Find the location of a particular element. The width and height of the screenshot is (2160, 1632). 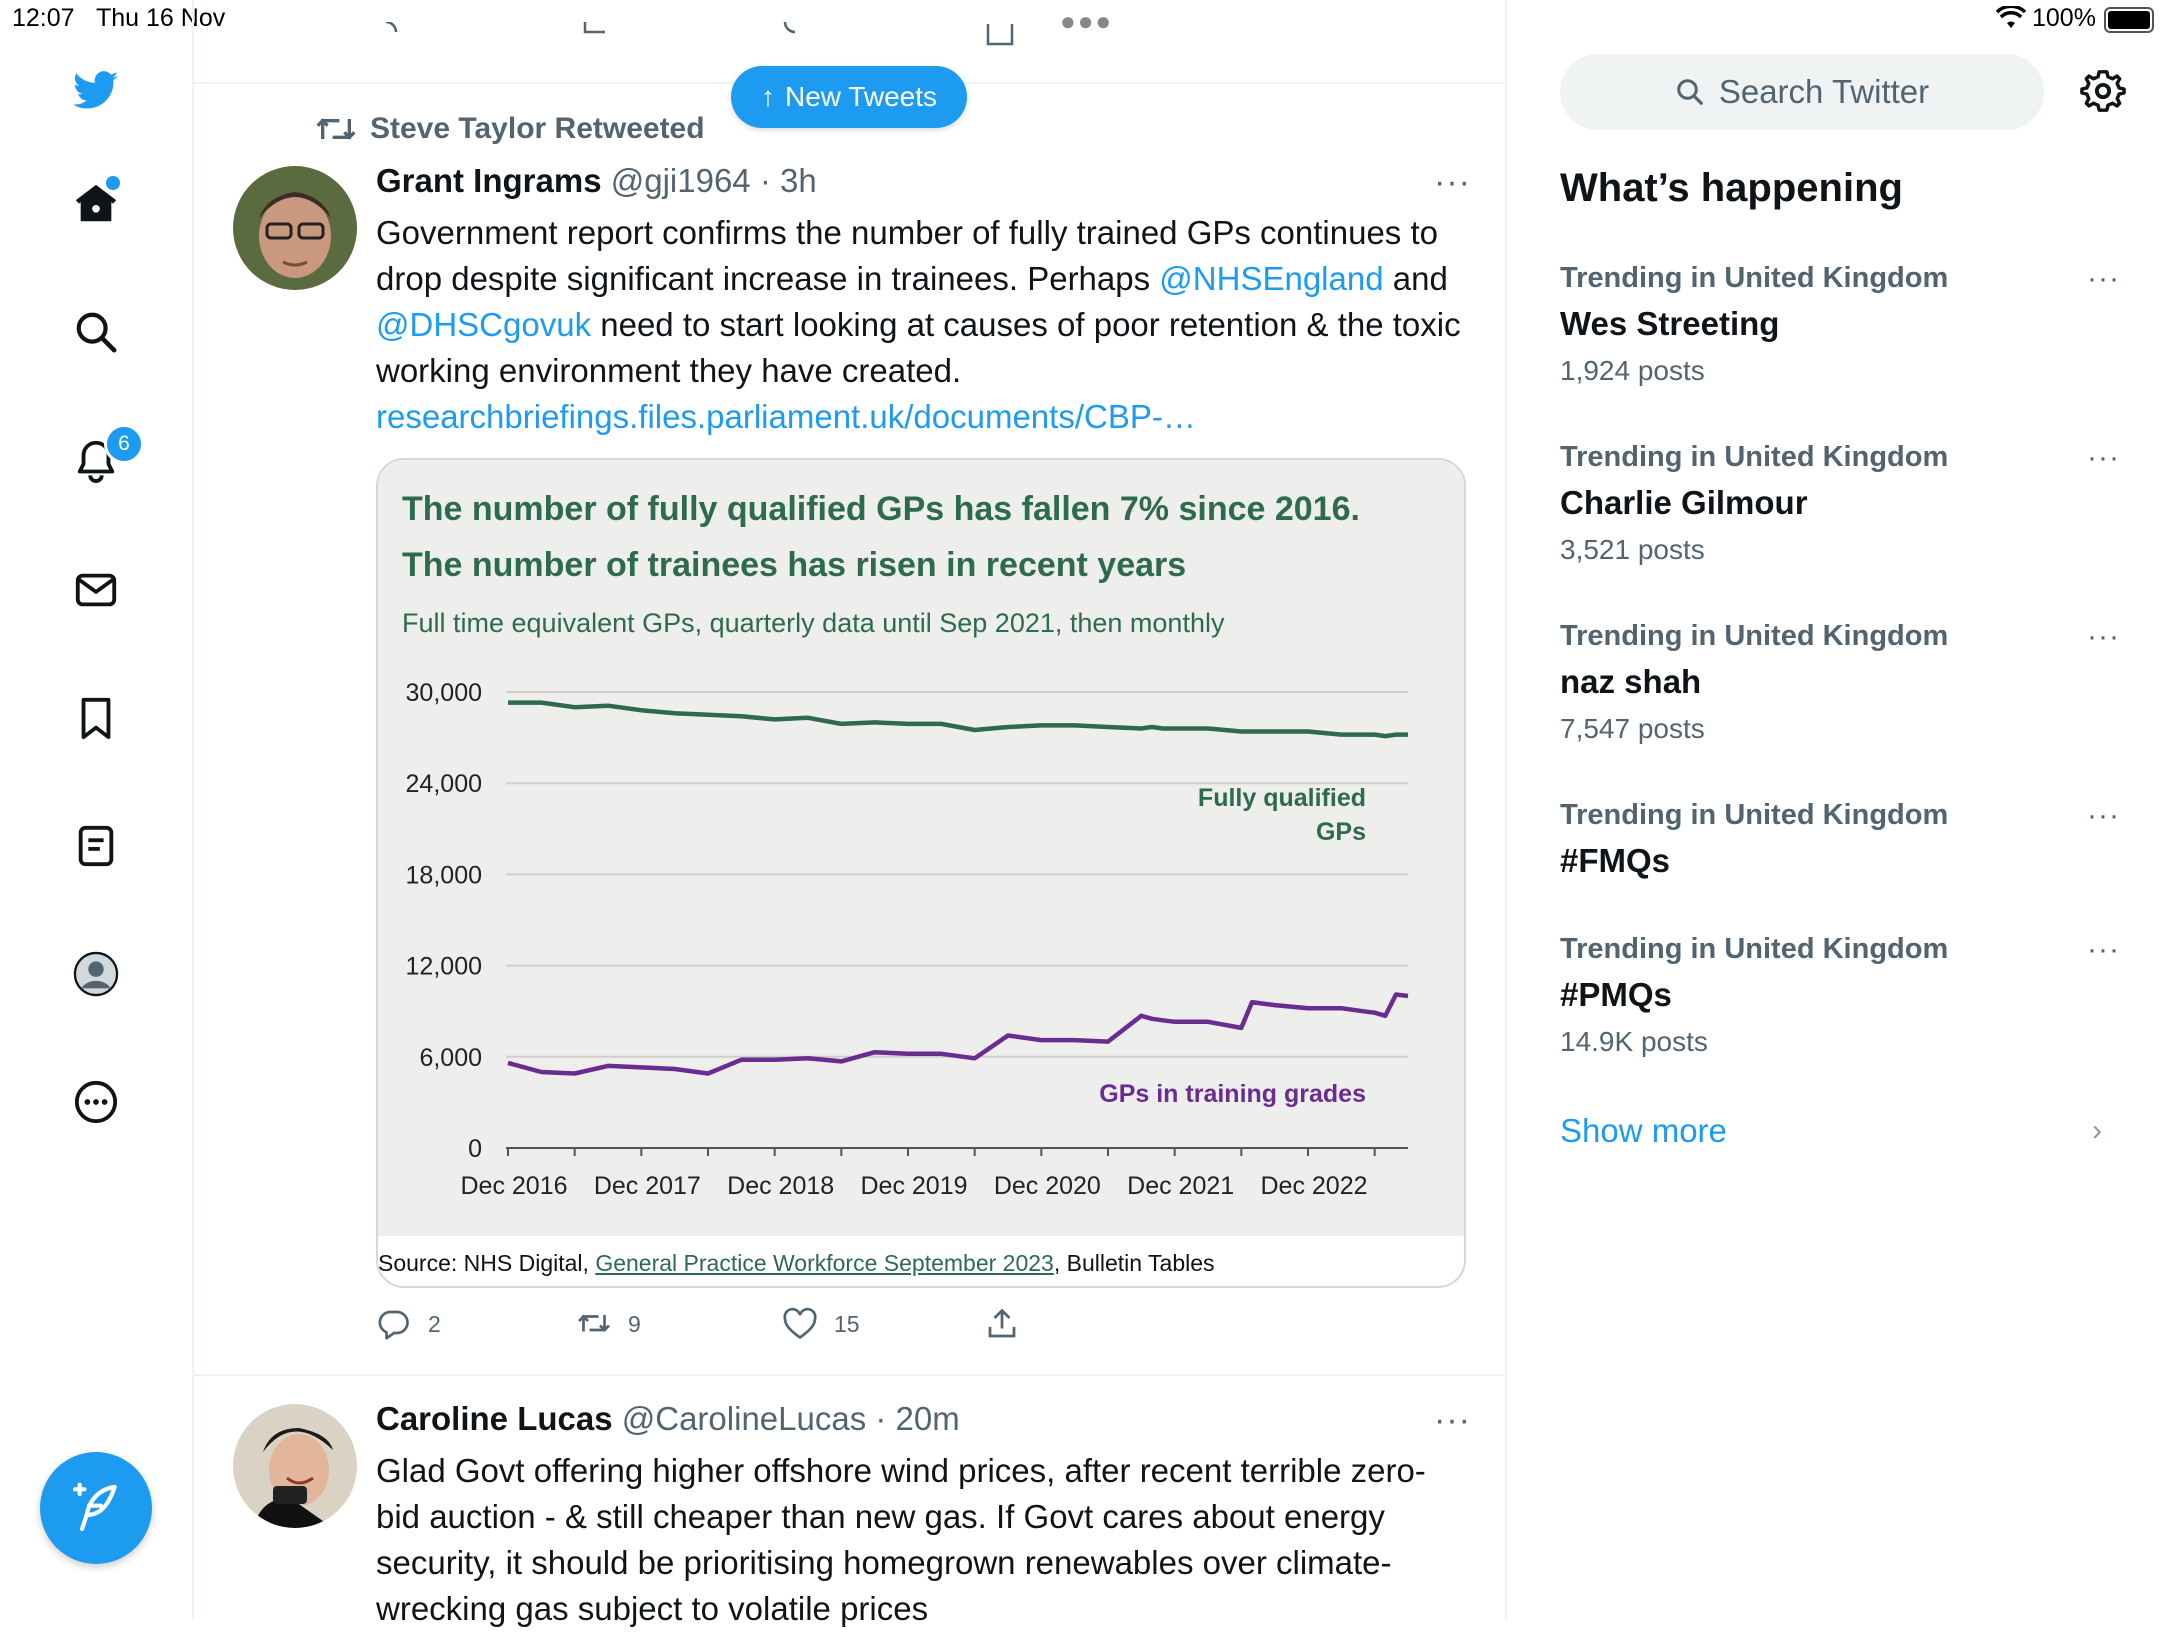

trend-topic: Wes Streeting is located at coordinates (1670, 323).